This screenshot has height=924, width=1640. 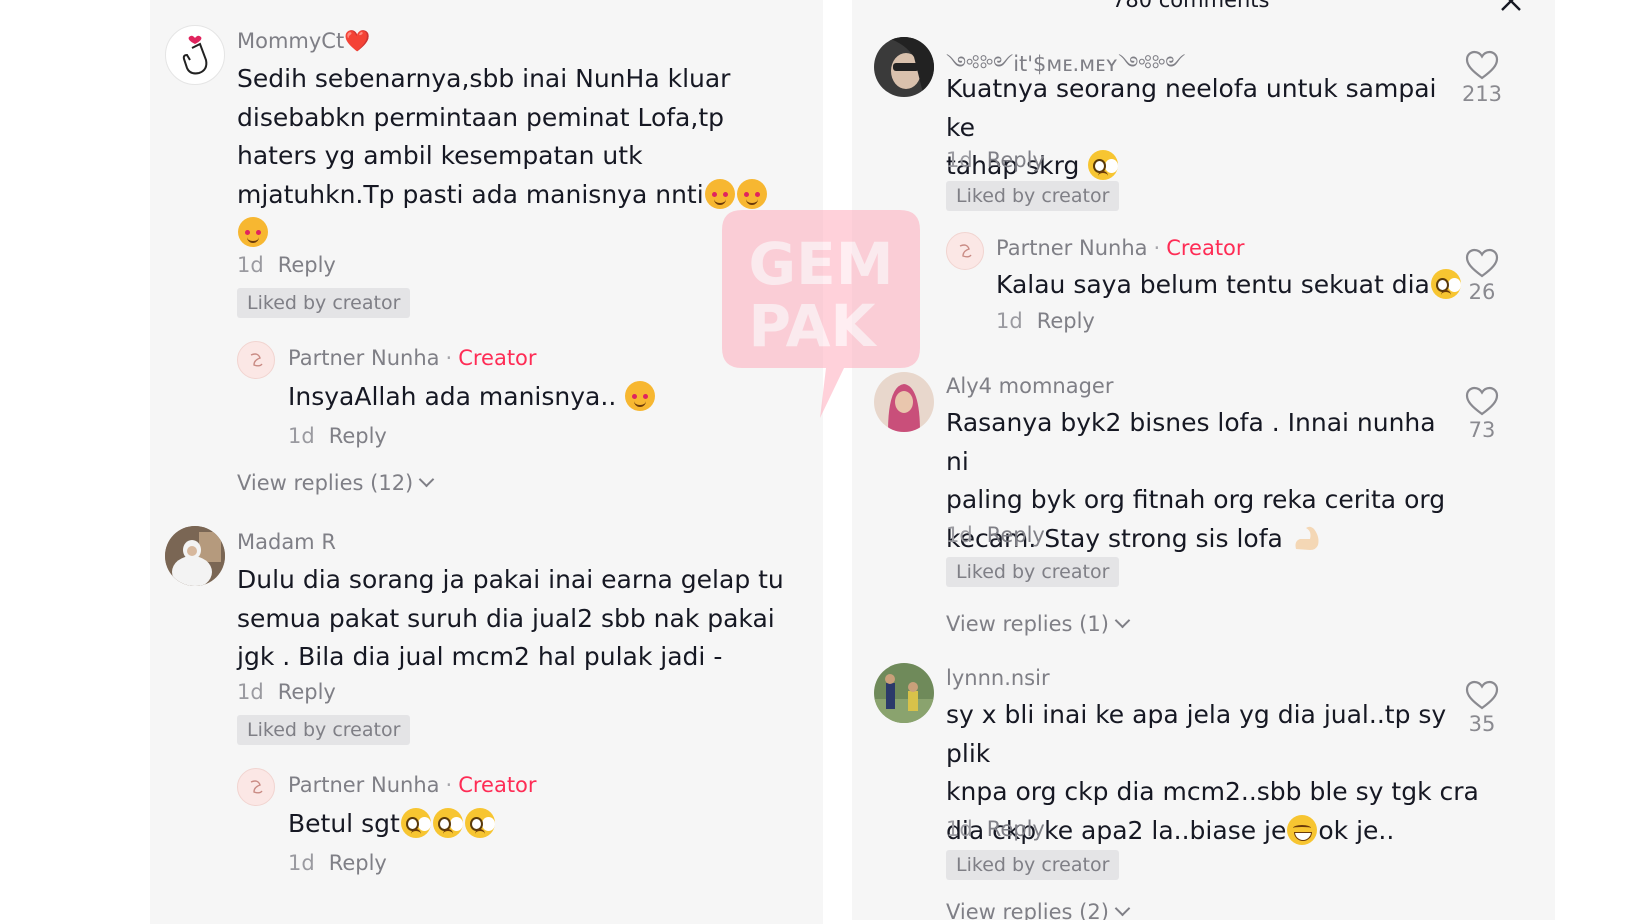 I want to click on flexed-biceps-emoji-icon, so click(x=1309, y=538).